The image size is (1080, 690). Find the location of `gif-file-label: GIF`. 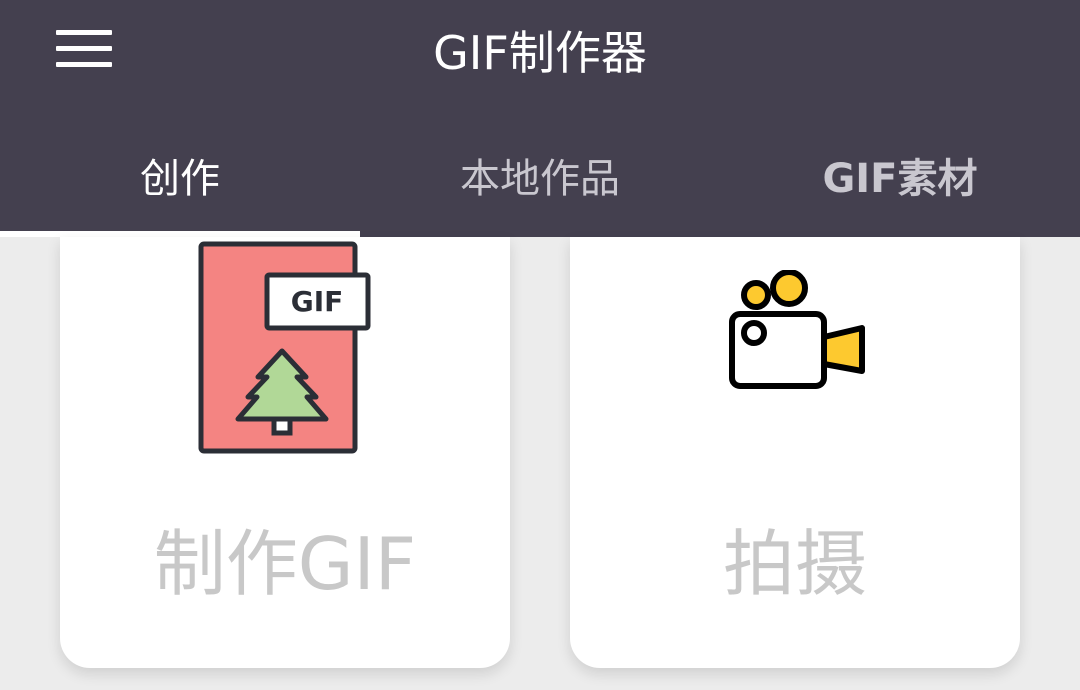

gif-file-label: GIF is located at coordinates (317, 301).